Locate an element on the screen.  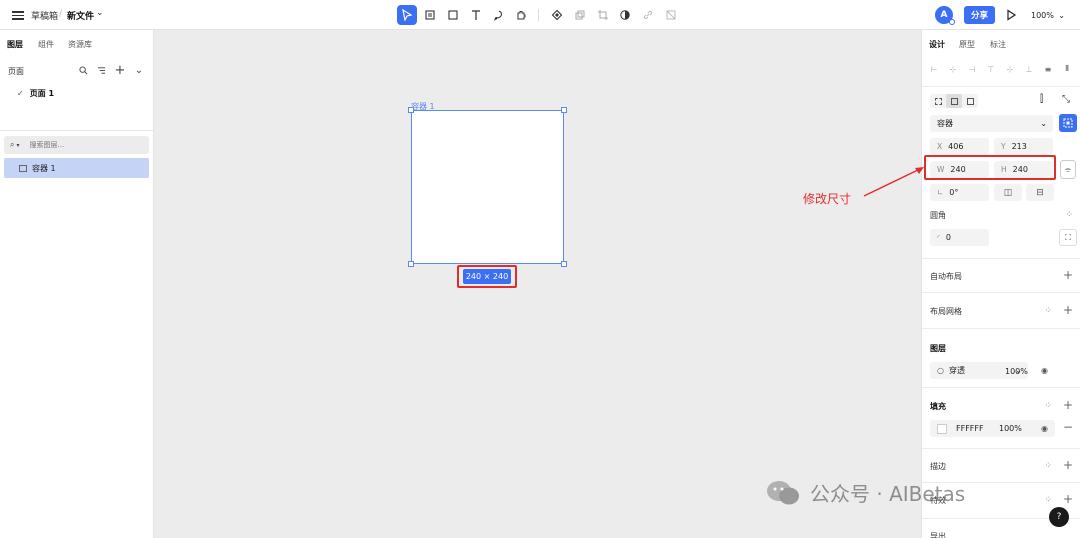
frame-icon is located at coordinates (430, 15).